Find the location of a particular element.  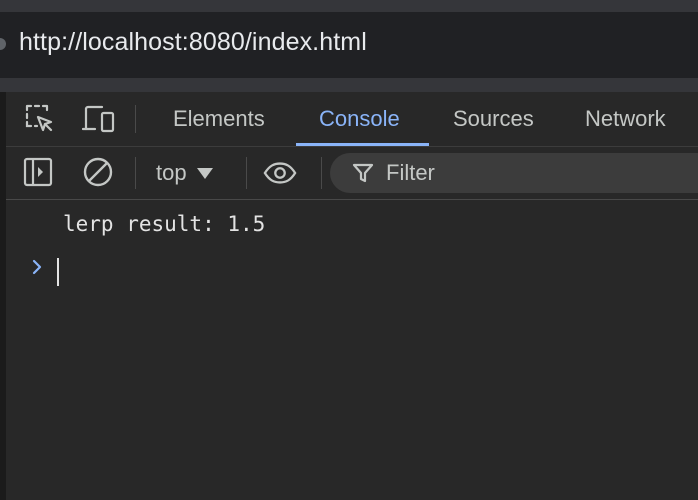

tab-sources: Sources is located at coordinates (493, 119).